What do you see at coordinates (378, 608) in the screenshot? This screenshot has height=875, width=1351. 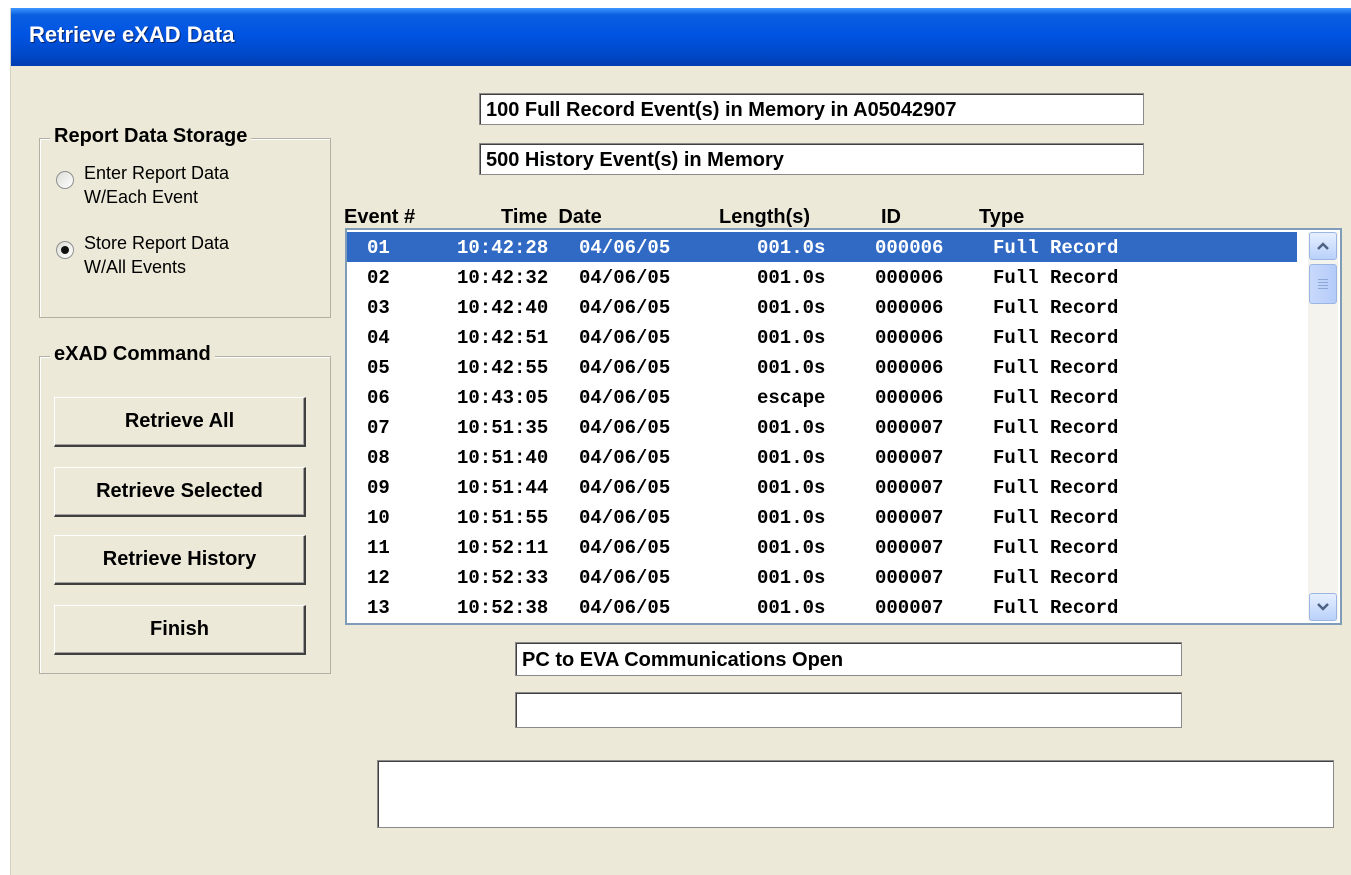 I see `event-num: 13` at bounding box center [378, 608].